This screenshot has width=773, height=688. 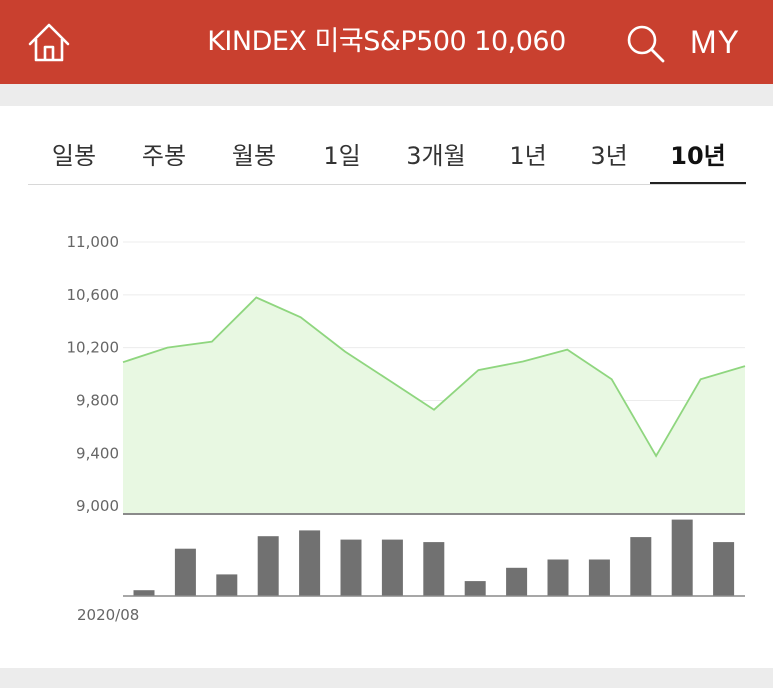 I want to click on header-spacer, so click(x=386, y=95).